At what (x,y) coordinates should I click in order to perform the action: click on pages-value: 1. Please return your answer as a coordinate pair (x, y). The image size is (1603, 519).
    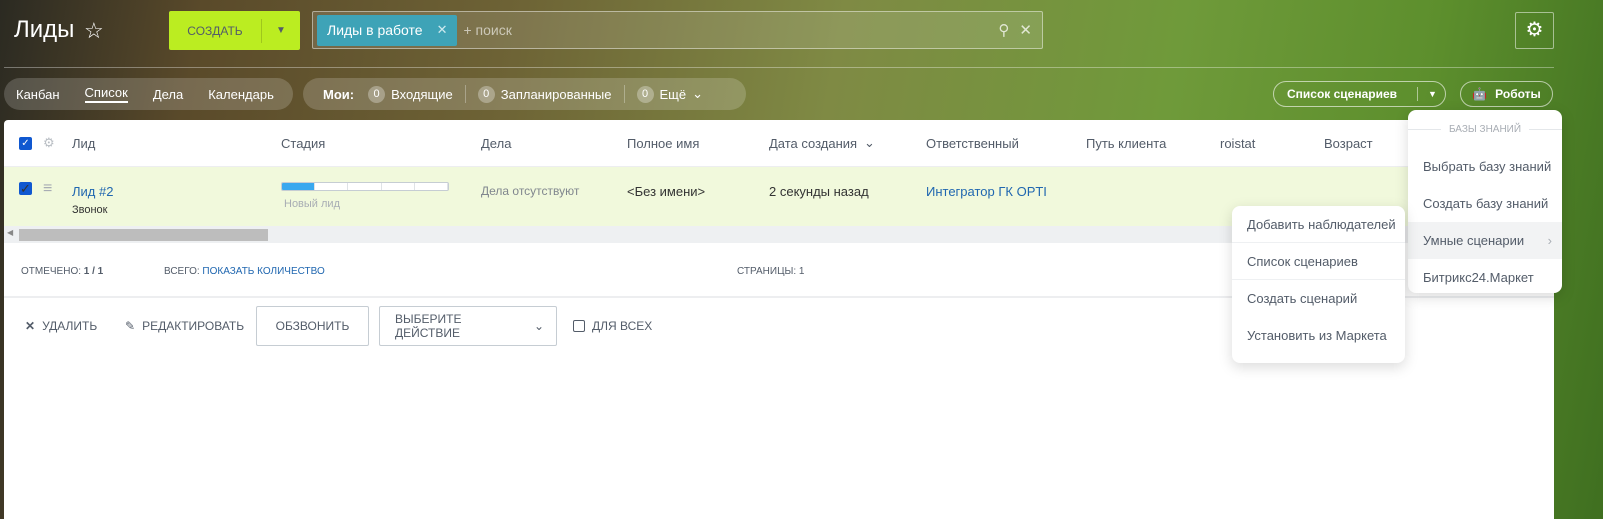
    Looking at the image, I should click on (801, 271).